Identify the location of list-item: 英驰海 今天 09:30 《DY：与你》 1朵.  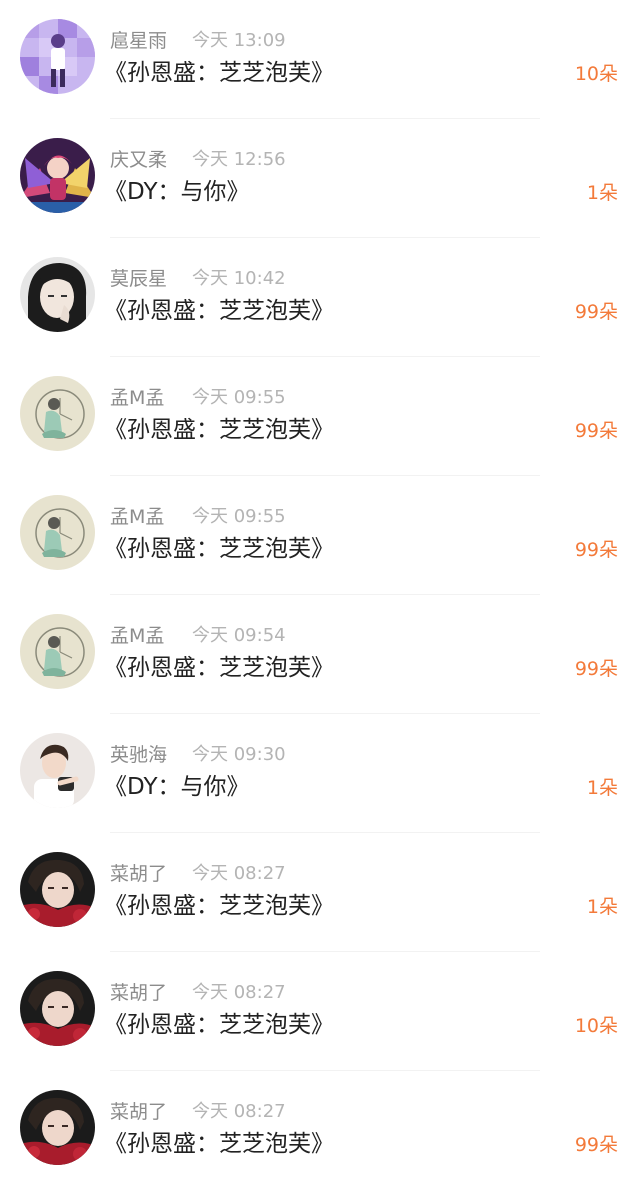
(320, 773).